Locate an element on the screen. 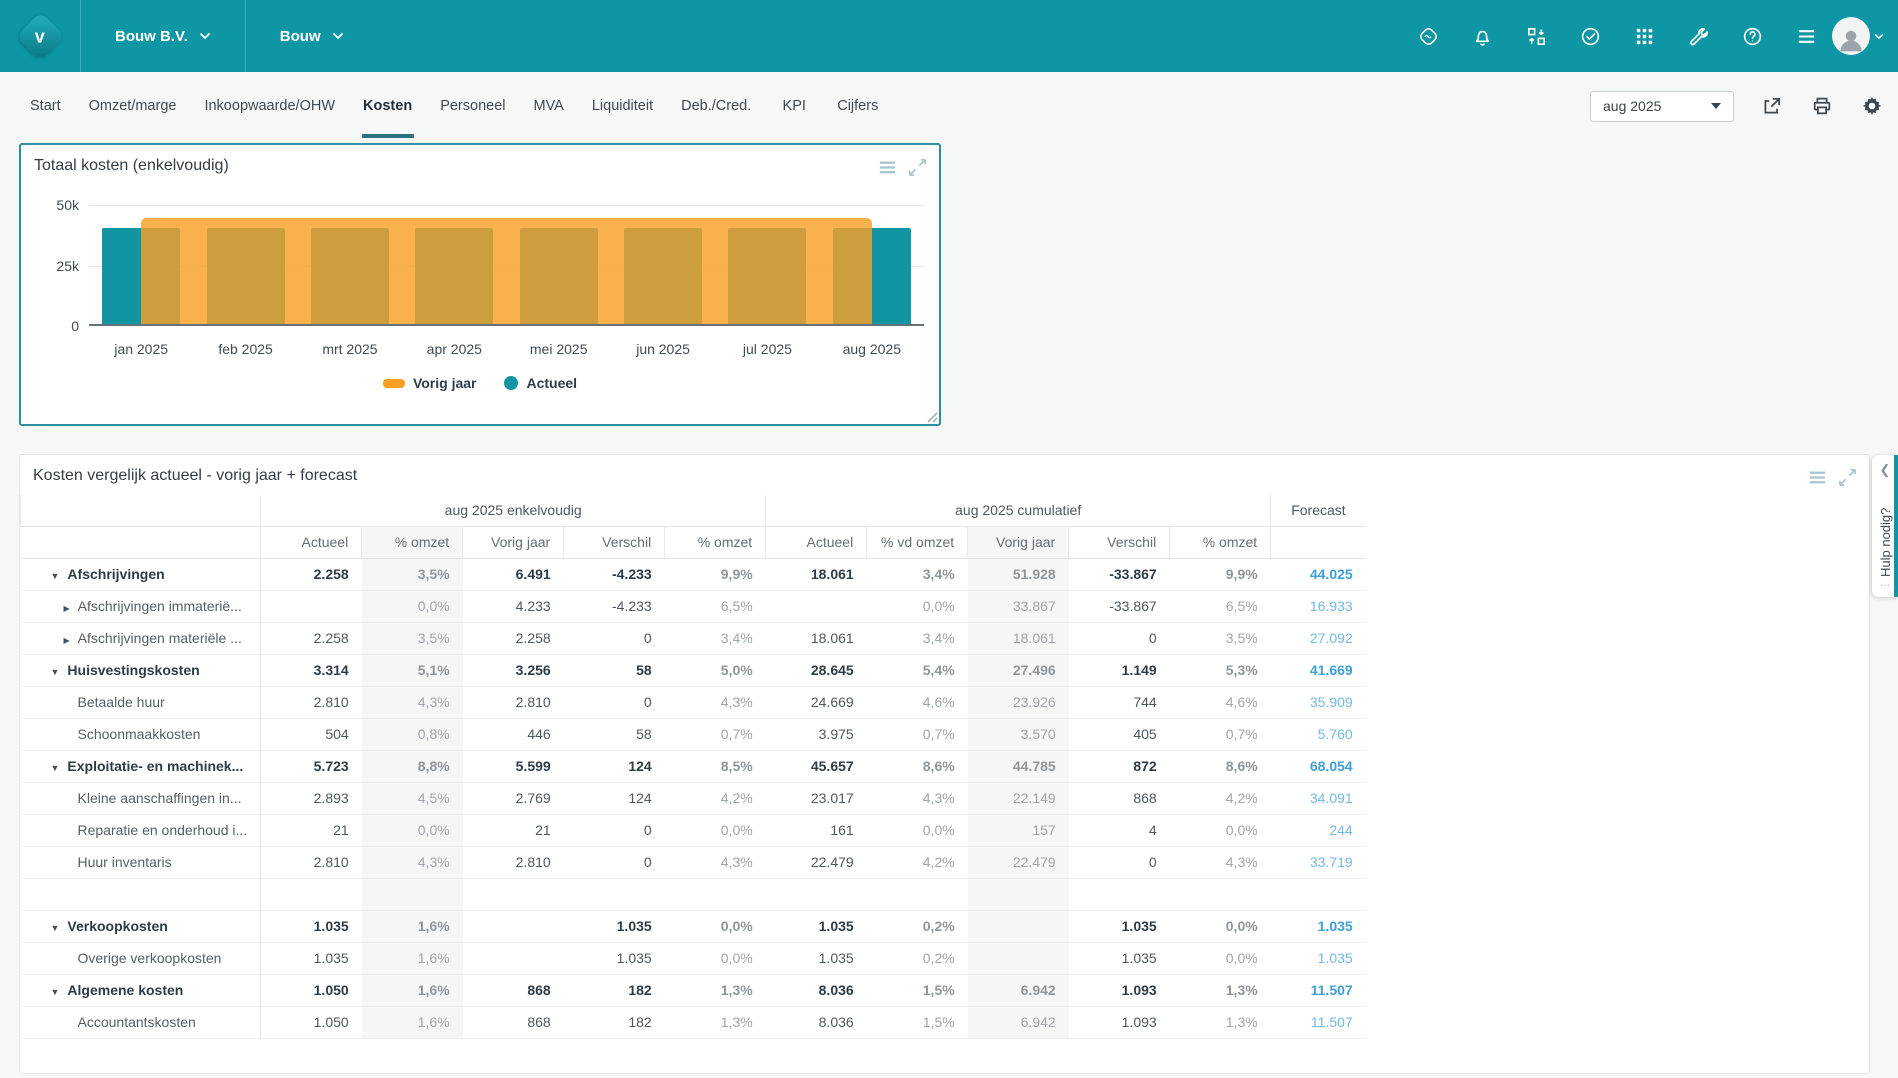 The image size is (1898, 1078). bar-band-vorig-jaar is located at coordinates (506, 270).